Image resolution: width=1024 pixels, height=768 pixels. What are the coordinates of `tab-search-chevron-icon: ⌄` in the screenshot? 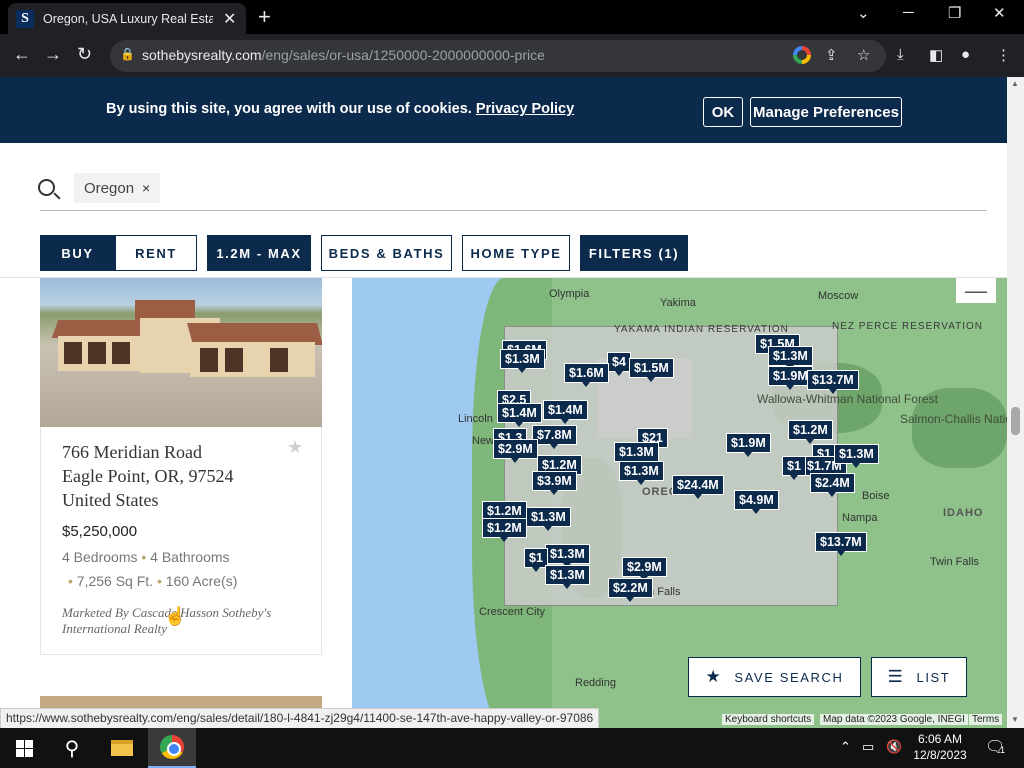 It's located at (863, 13).